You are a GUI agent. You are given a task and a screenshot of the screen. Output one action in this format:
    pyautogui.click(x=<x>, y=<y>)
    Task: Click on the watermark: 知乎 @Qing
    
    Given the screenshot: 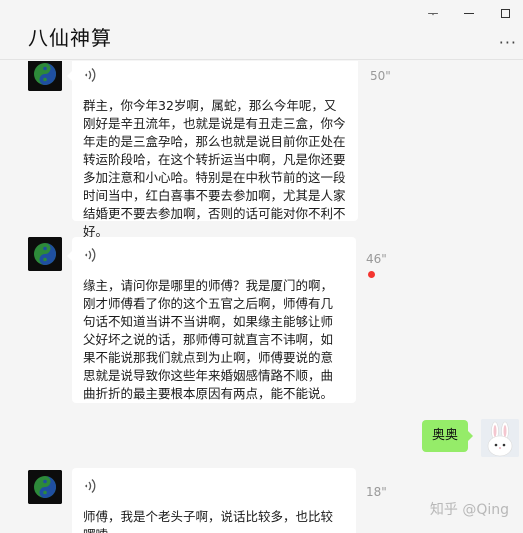 What is the action you would take?
    pyautogui.click(x=469, y=510)
    